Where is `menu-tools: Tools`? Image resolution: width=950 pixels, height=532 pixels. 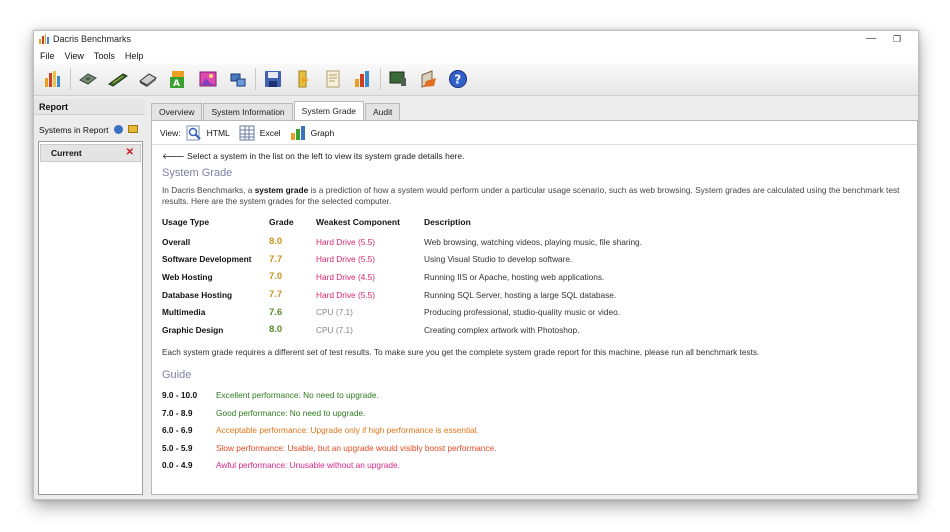
menu-tools: Tools is located at coordinates (104, 56).